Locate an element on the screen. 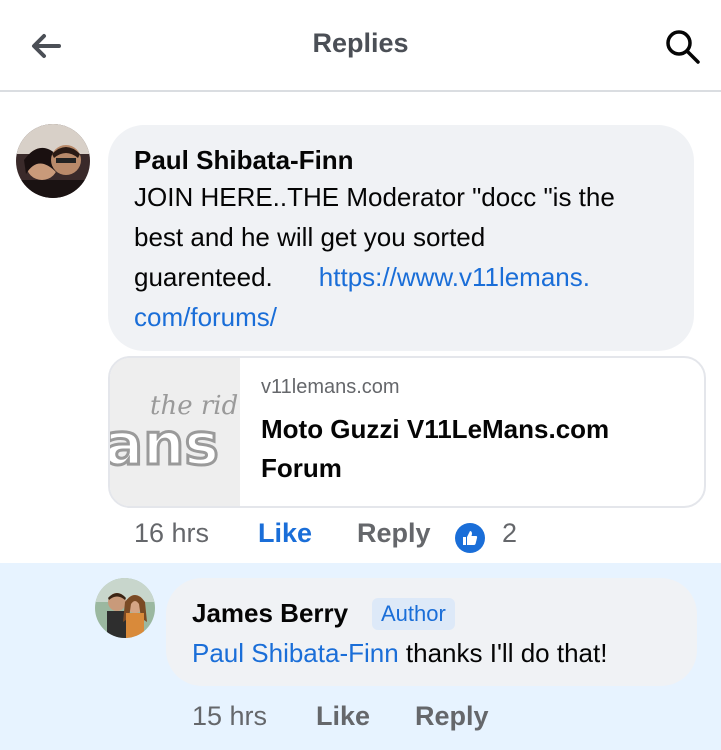 The image size is (721, 750). reply-author: James Berry is located at coordinates (270, 613).